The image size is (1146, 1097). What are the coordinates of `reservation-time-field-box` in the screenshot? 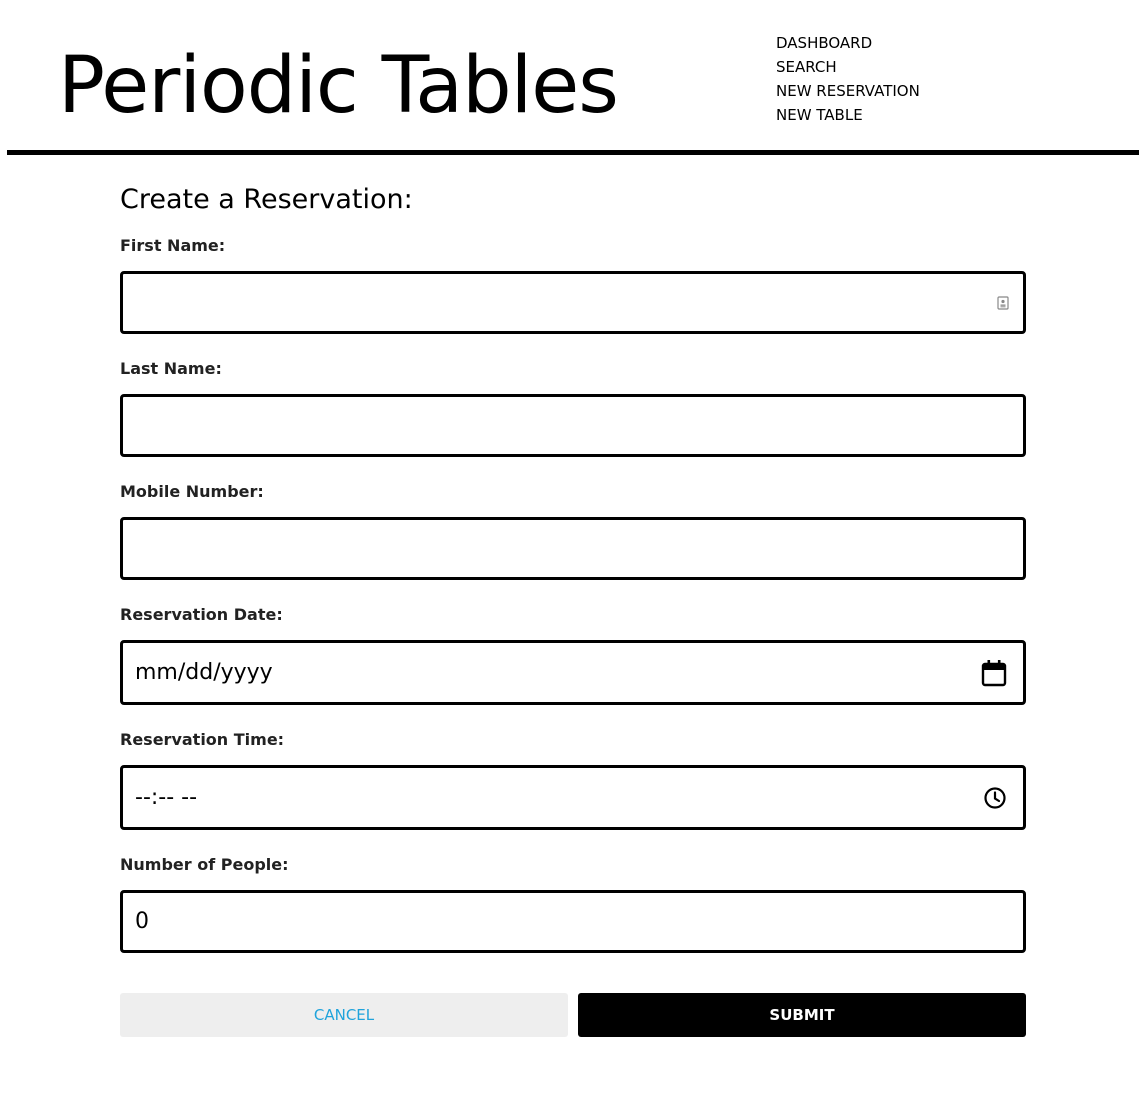 It's located at (573, 797).